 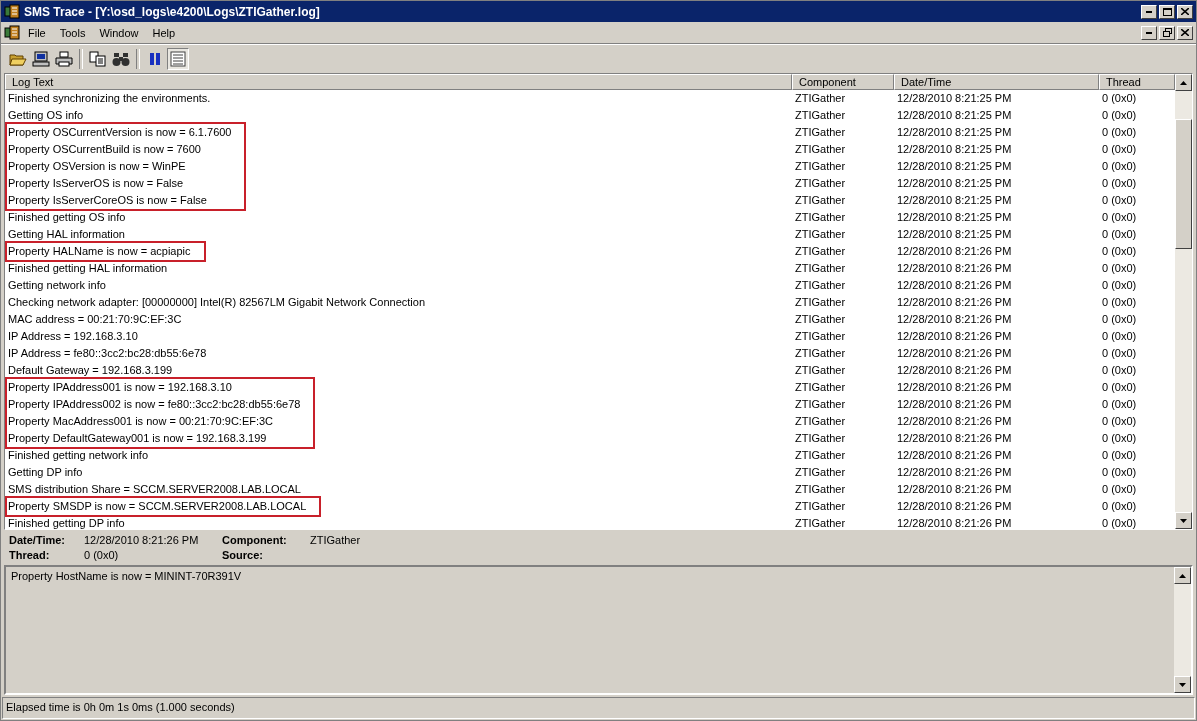 What do you see at coordinates (73, 336) in the screenshot?
I see `log-text: IP Address = 192.168.3.10` at bounding box center [73, 336].